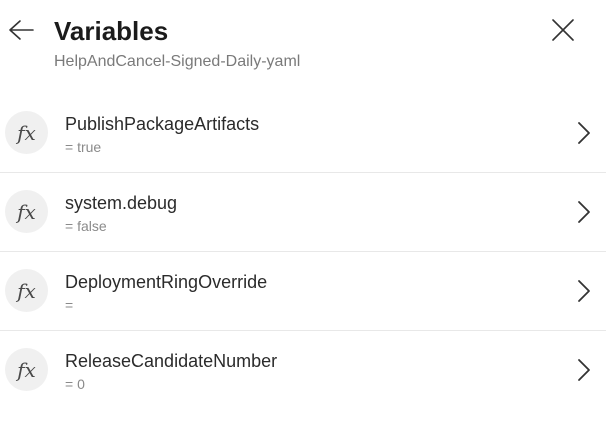  What do you see at coordinates (177, 61) in the screenshot?
I see `pipeline-name: HelpAndCancel-Signed-Daily-yaml` at bounding box center [177, 61].